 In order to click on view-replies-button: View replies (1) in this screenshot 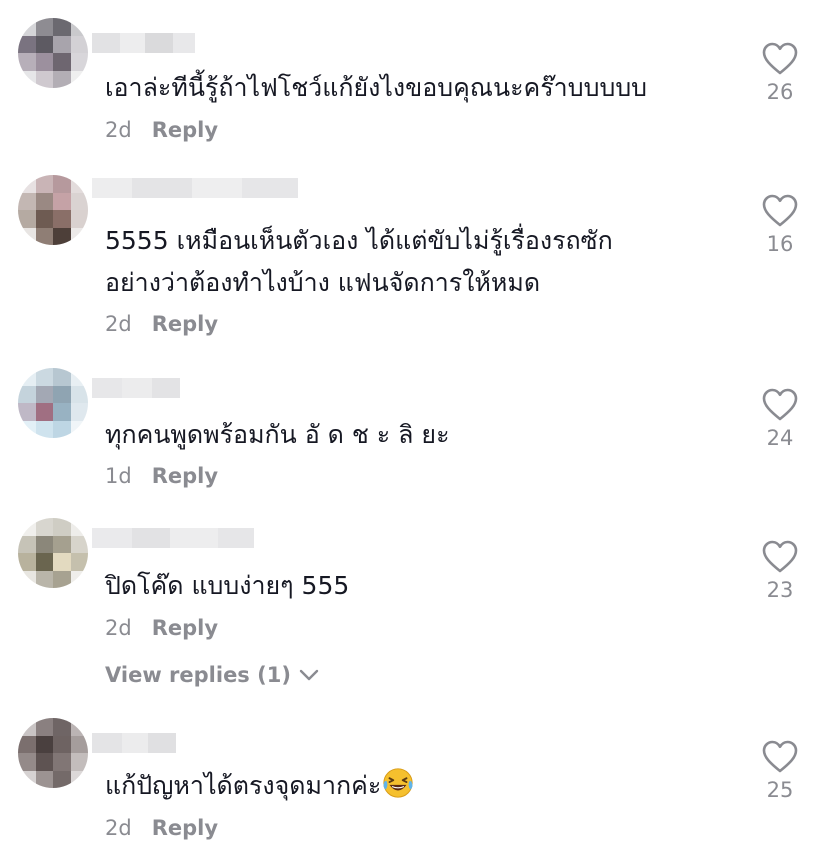, I will do `click(212, 675)`.